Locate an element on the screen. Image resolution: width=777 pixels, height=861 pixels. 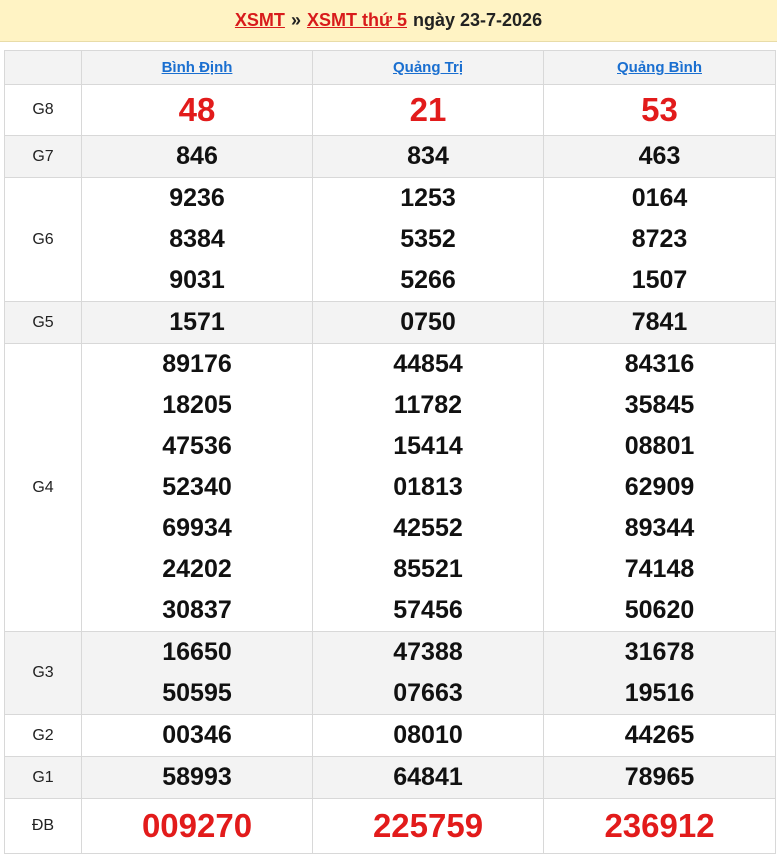
column-header: Bình Định is located at coordinates (197, 67).